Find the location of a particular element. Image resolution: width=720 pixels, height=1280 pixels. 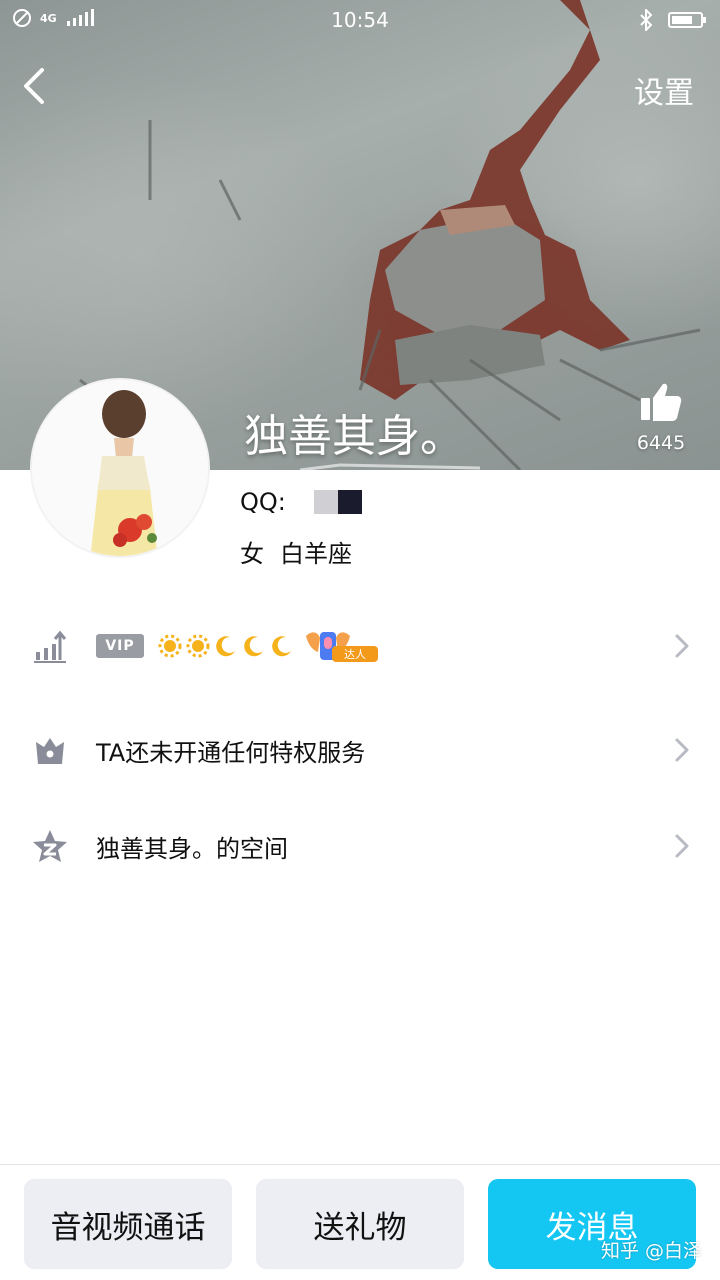

qzone-star-icon is located at coordinates (50, 846).